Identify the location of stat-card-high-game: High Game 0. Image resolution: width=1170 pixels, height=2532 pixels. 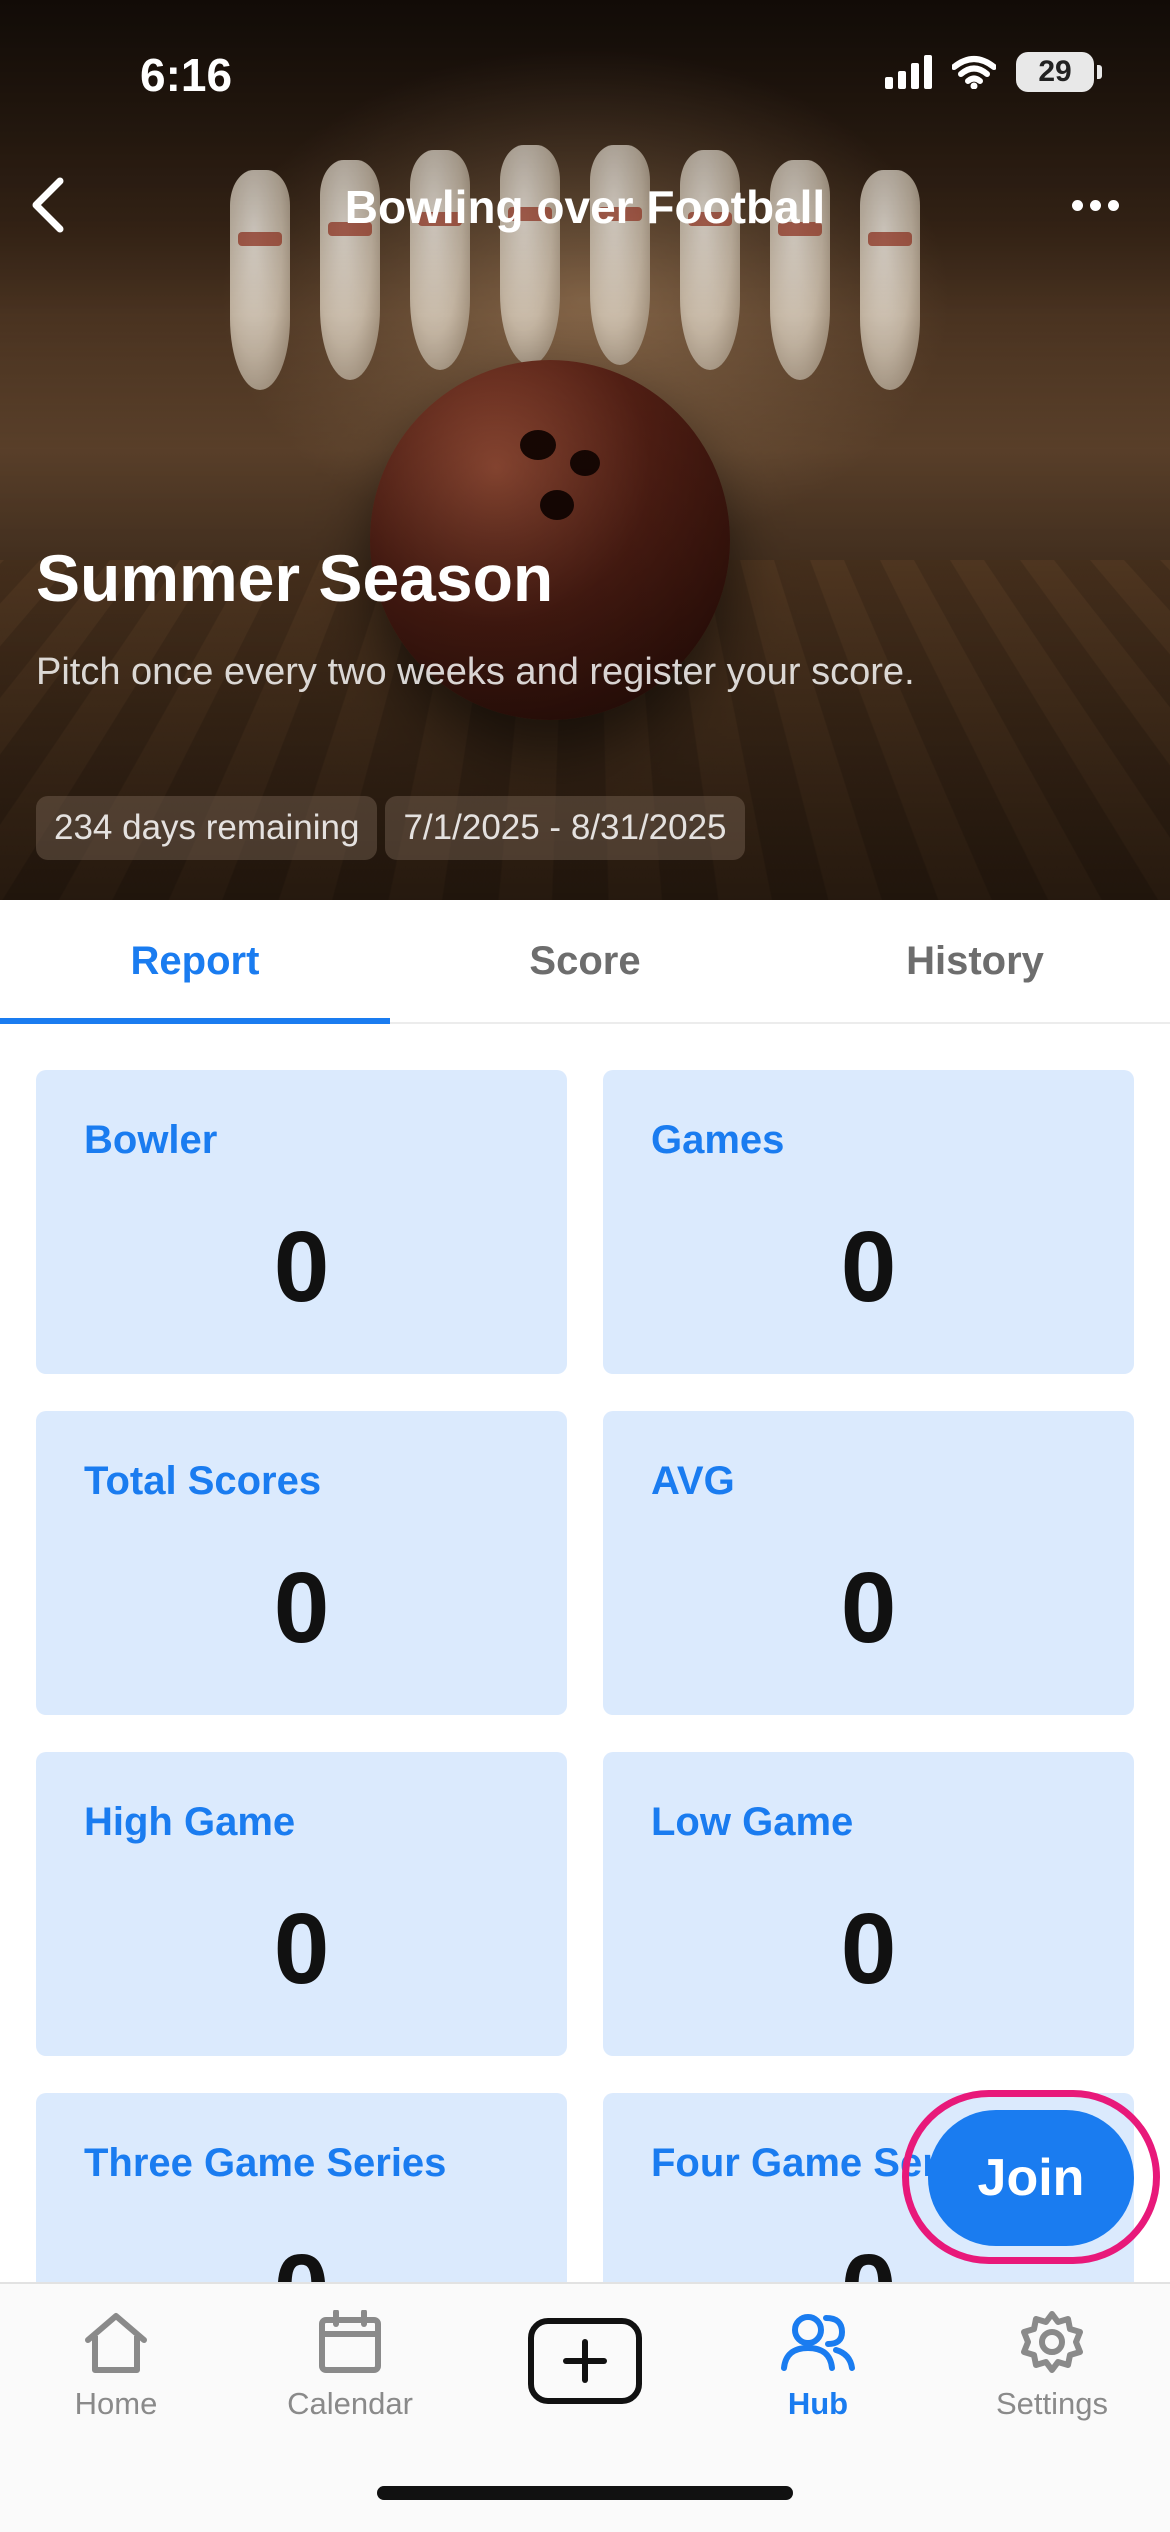
(301, 1904).